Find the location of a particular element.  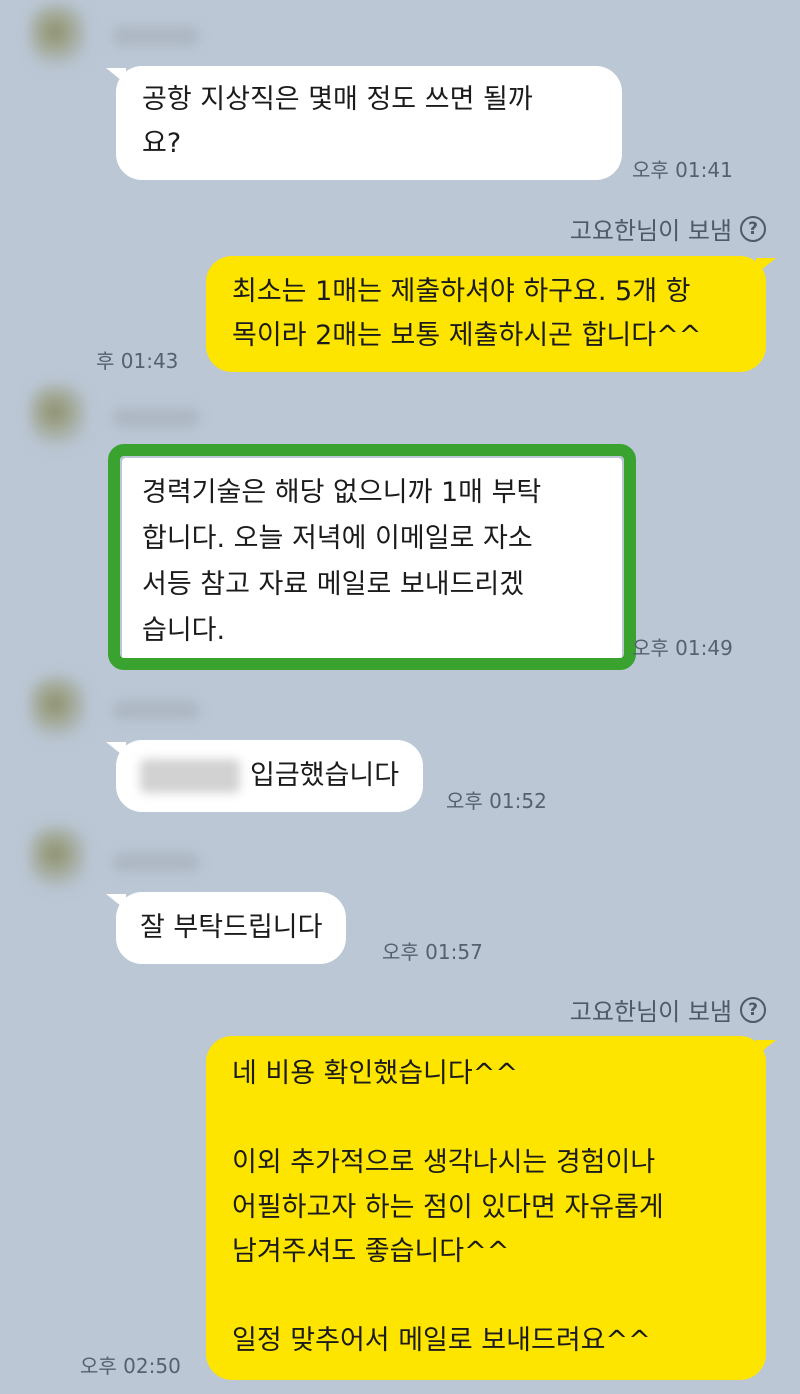

message-time: 오후 01:41 is located at coordinates (682, 170).